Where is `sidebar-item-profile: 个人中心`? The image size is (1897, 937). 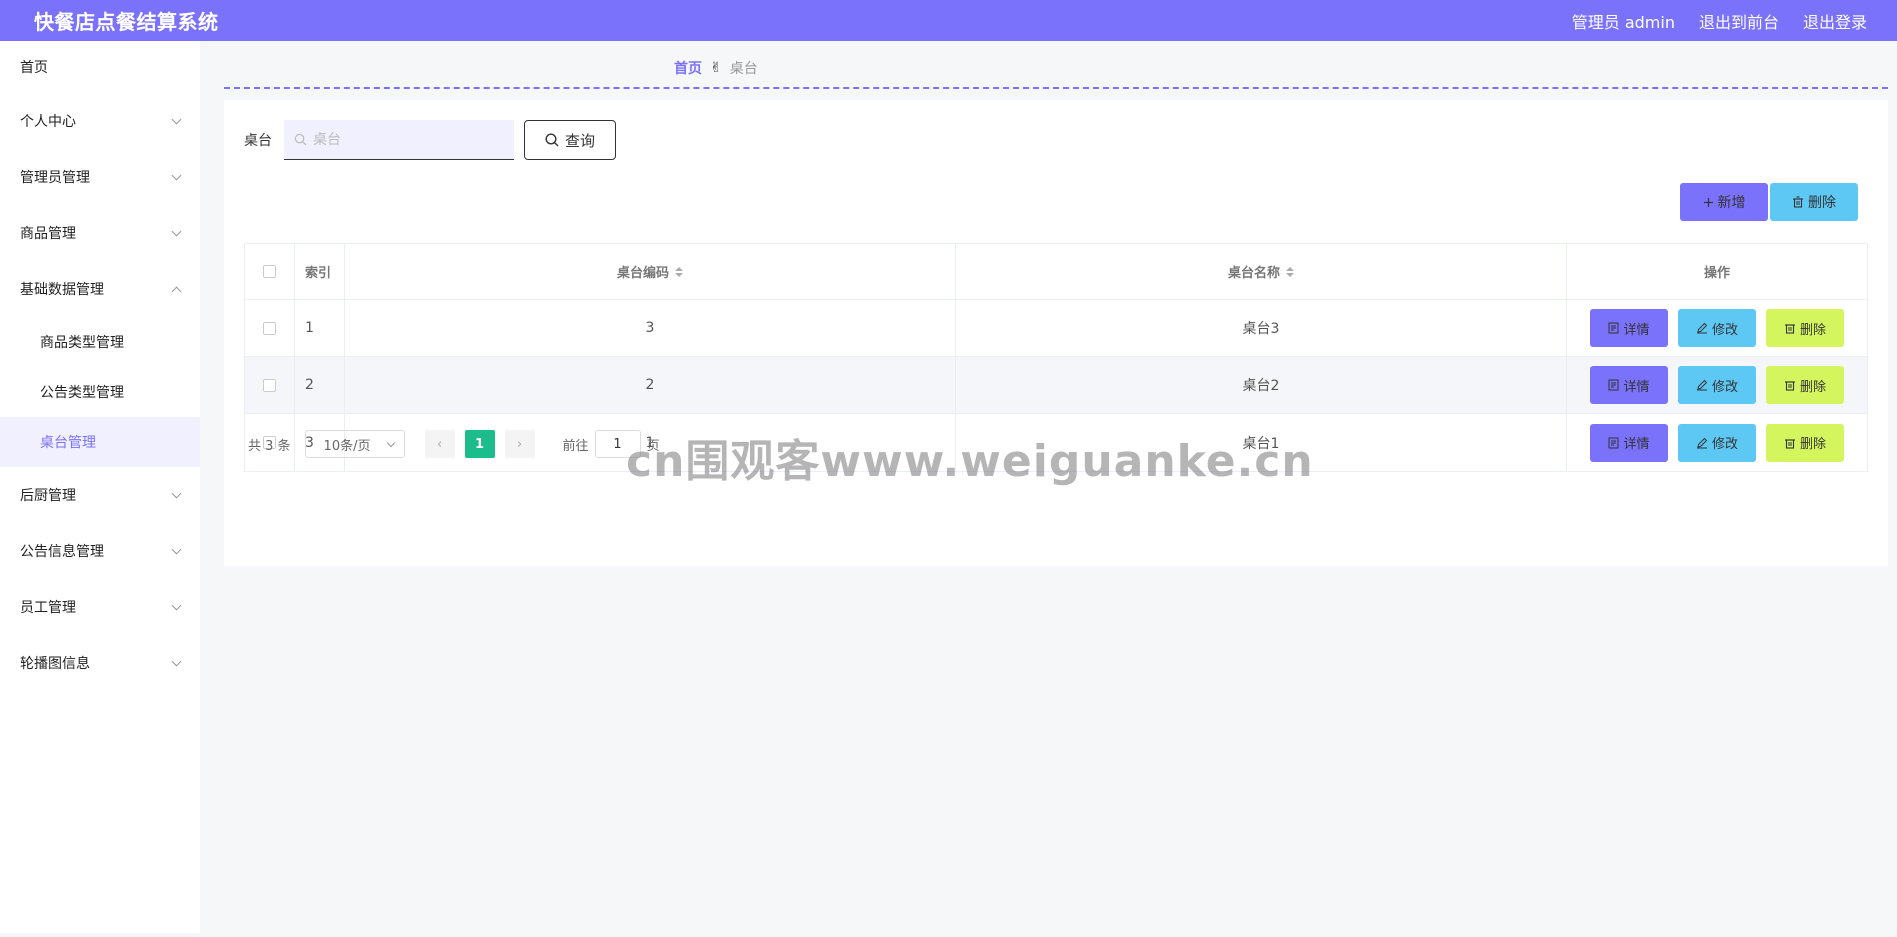
sidebar-item-profile: 个人中心 is located at coordinates (100, 121).